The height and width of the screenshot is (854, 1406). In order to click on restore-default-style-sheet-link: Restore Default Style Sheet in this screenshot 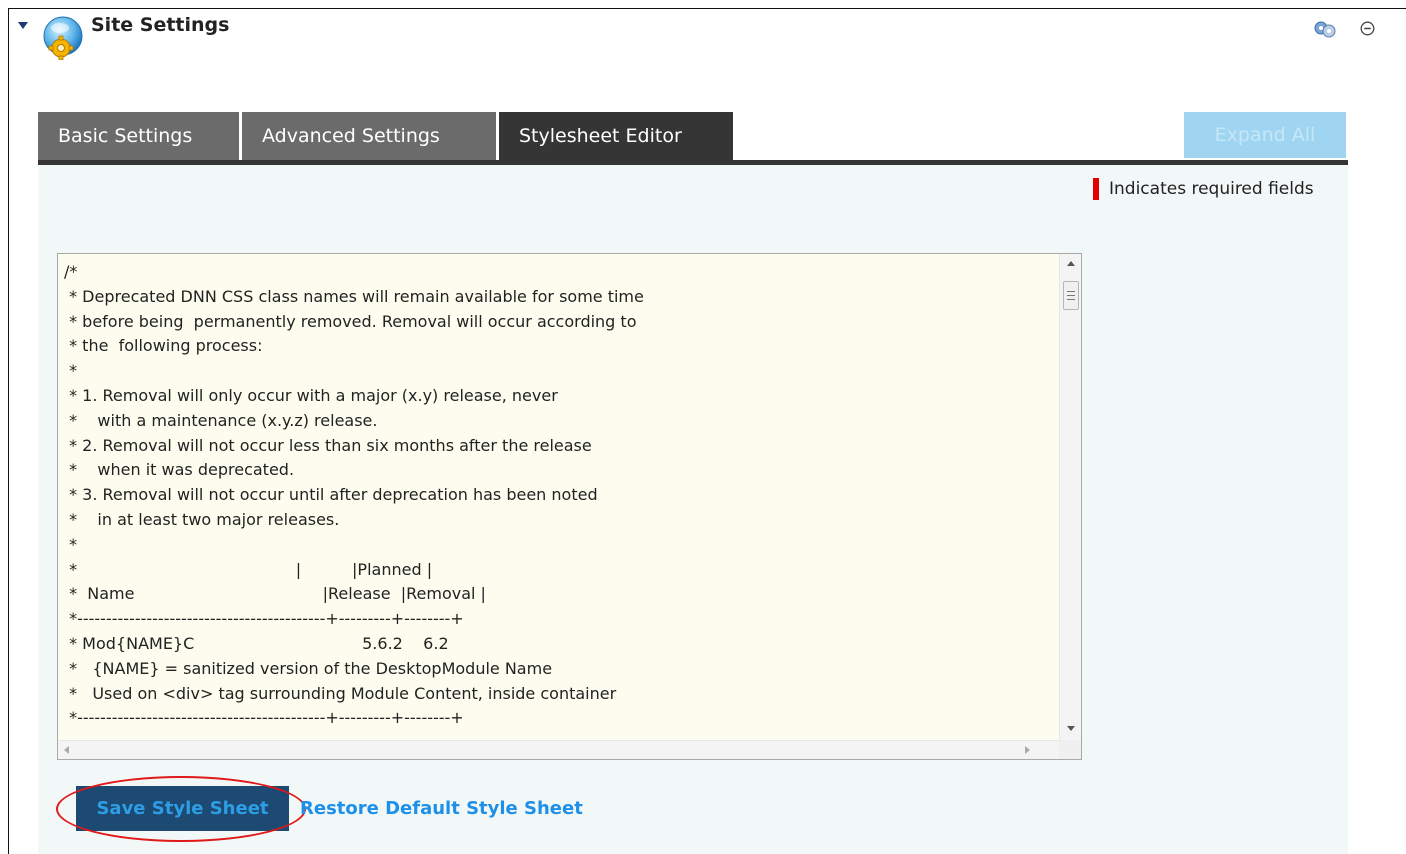, I will do `click(441, 808)`.